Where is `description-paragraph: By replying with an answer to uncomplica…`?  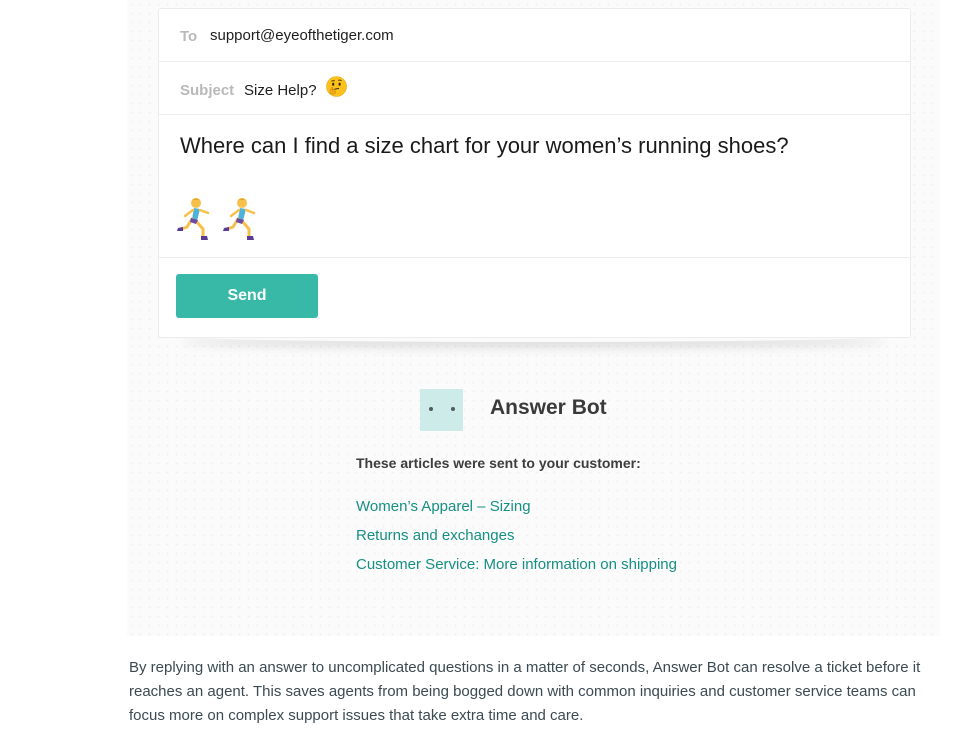 description-paragraph: By replying with an answer to uncomplica… is located at coordinates (525, 691).